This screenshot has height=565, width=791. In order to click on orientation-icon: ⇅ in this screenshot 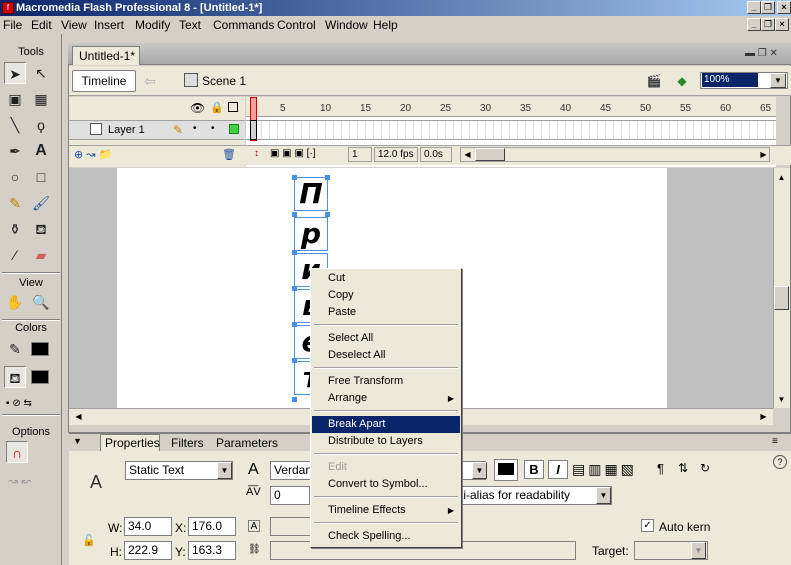, I will do `click(683, 468)`.